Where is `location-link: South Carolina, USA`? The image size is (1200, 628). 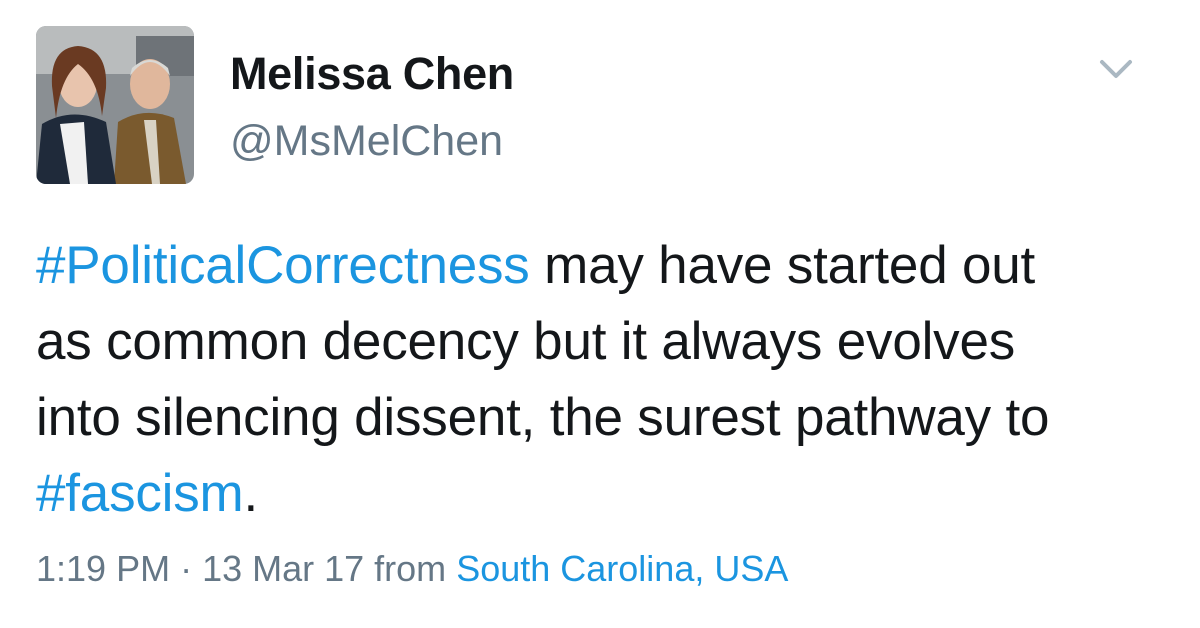
location-link: South Carolina, USA is located at coordinates (622, 568).